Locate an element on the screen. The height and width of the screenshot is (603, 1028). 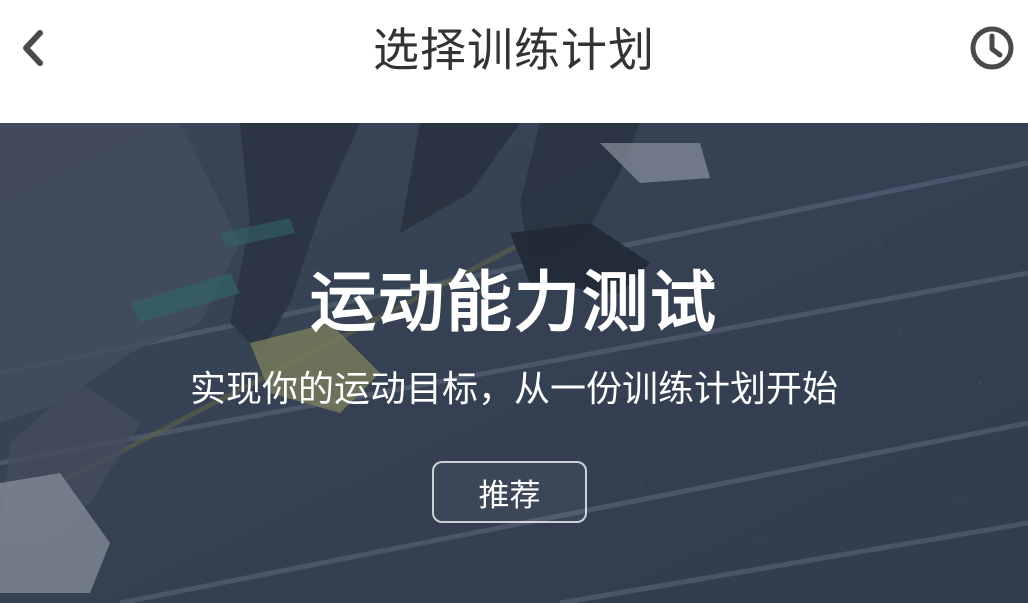
recommend-button: 推荐 is located at coordinates (509, 492).